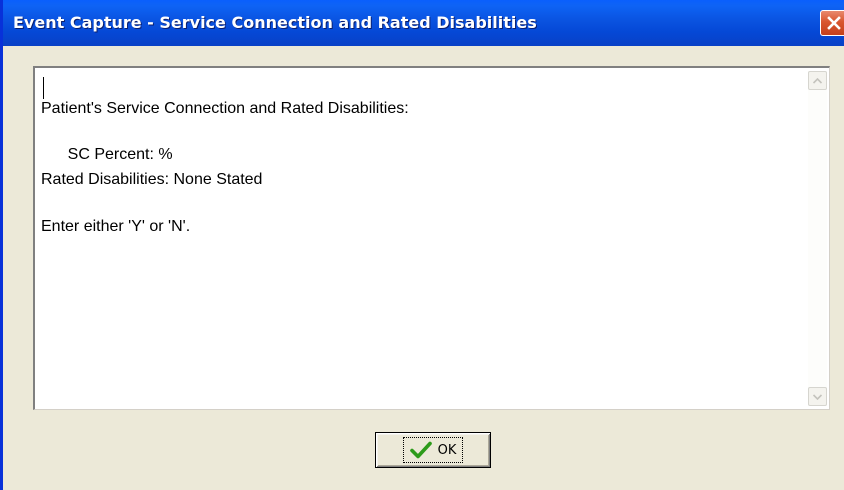 The height and width of the screenshot is (490, 844). I want to click on ok-button-focus: OK, so click(433, 450).